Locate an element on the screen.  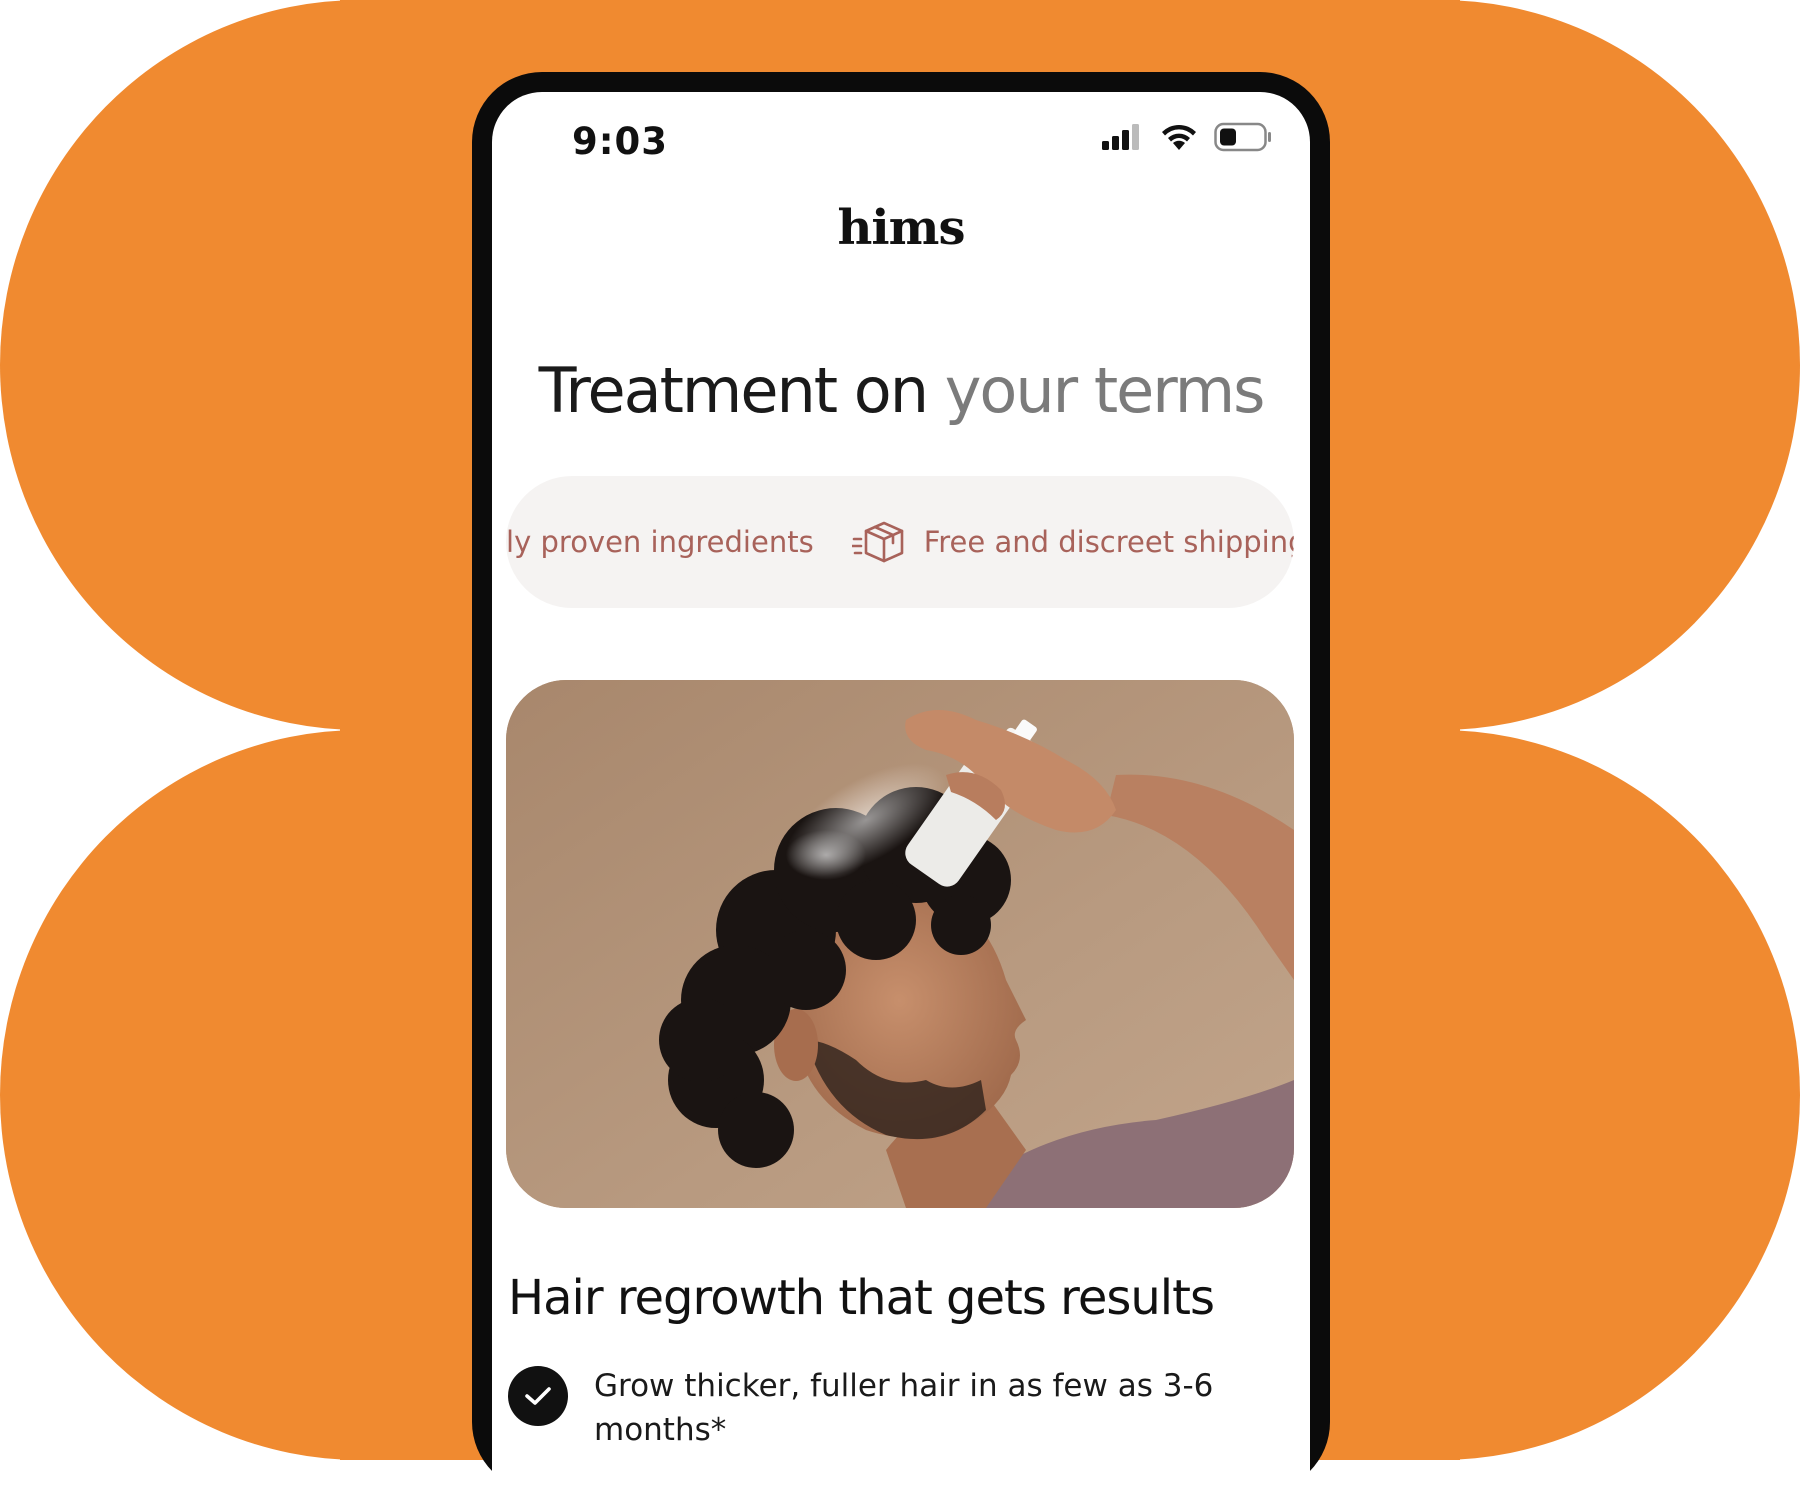
status-icons is located at coordinates (1187, 137).